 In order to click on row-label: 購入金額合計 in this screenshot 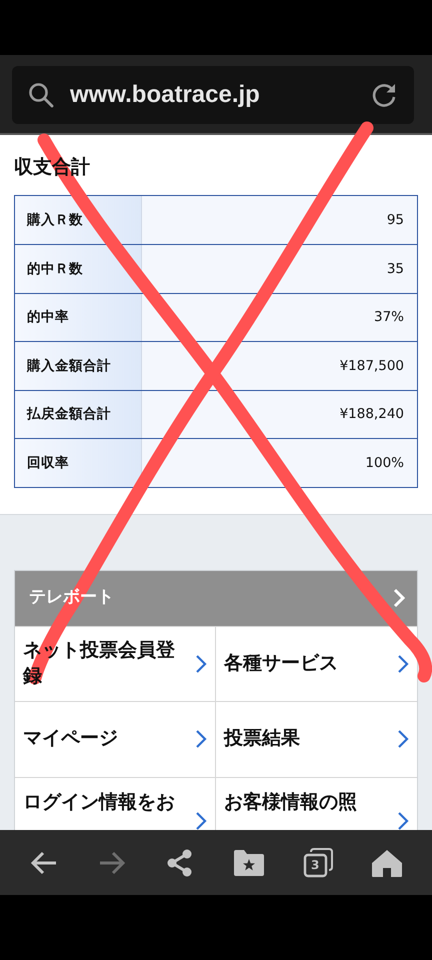, I will do `click(69, 366)`.